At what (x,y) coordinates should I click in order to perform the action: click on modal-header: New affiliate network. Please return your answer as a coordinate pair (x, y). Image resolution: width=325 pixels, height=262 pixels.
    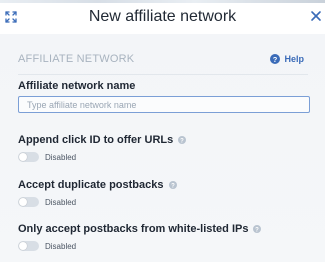
    Looking at the image, I should click on (162, 18).